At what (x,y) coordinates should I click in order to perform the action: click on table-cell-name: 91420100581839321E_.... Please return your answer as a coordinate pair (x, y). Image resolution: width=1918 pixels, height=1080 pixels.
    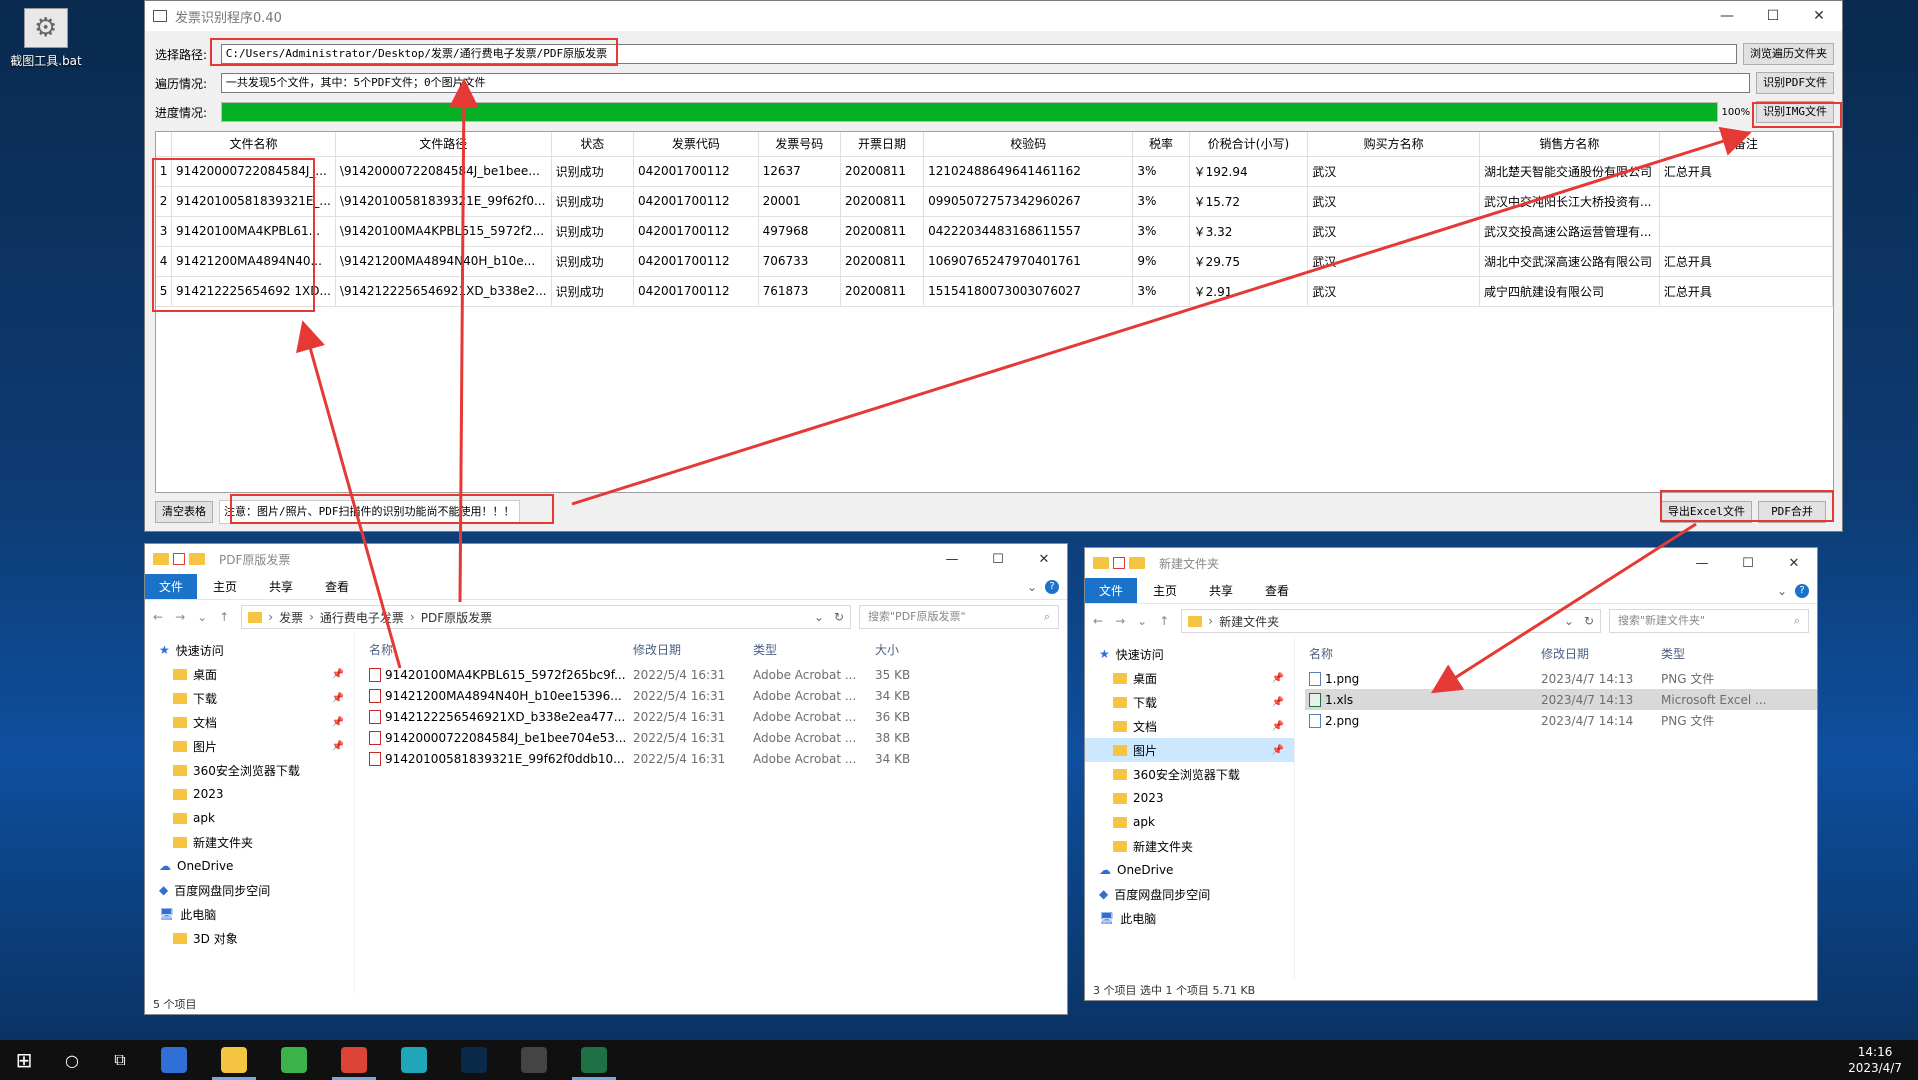
    Looking at the image, I should click on (253, 201).